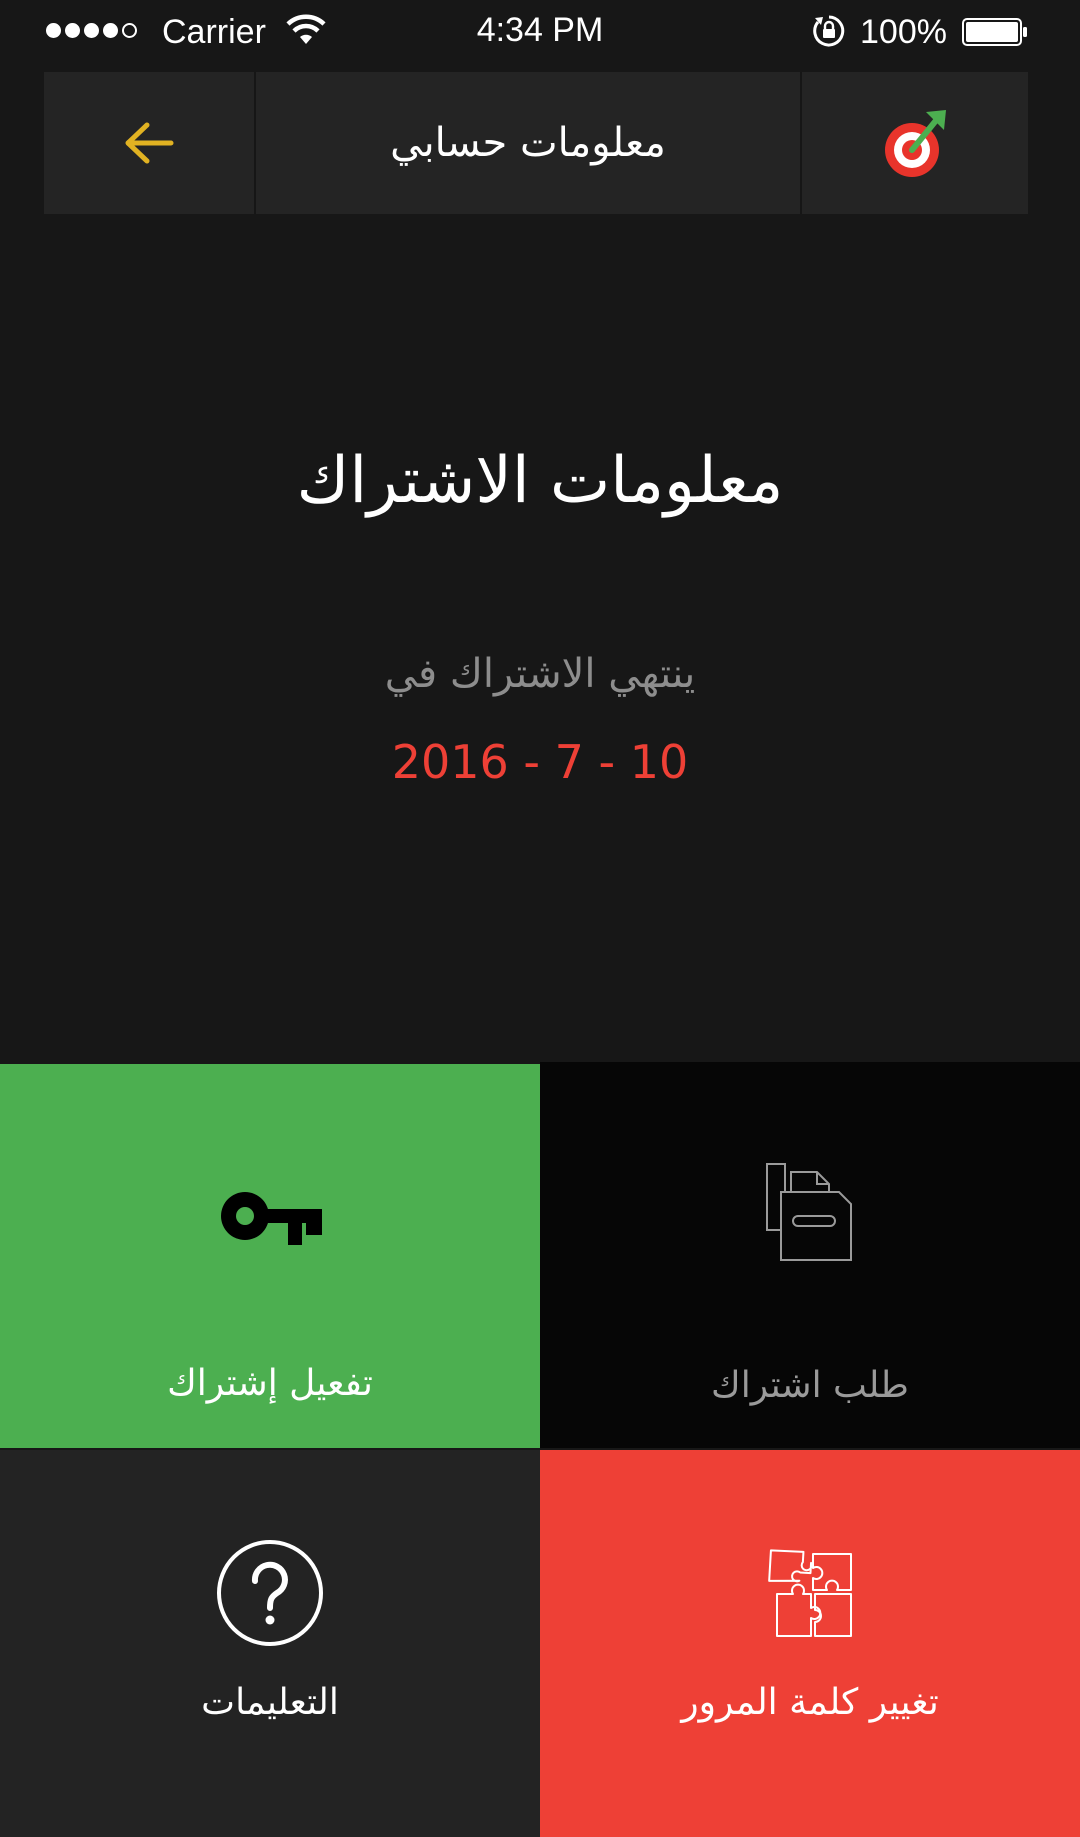 The height and width of the screenshot is (1837, 1080). Describe the element at coordinates (810, 1593) in the screenshot. I see `puzzle-icon` at that location.